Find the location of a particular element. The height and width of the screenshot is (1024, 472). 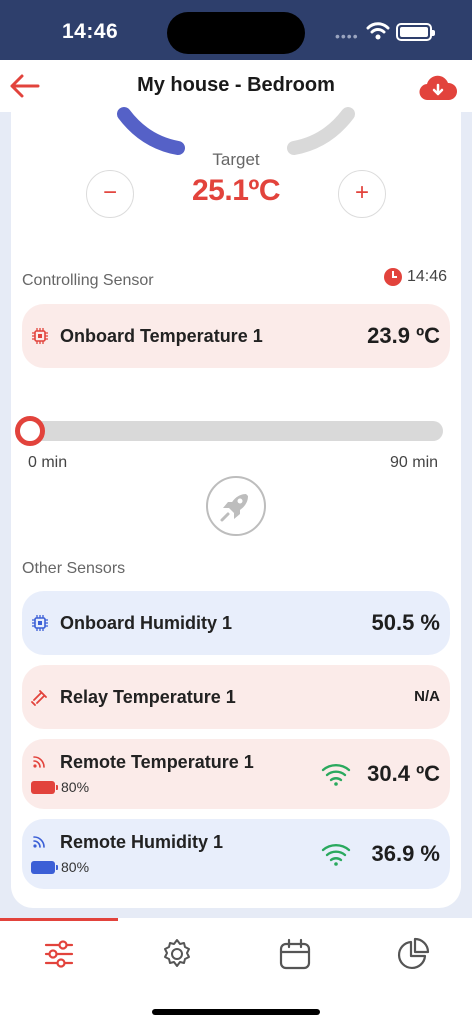

gear-icon is located at coordinates (177, 953).